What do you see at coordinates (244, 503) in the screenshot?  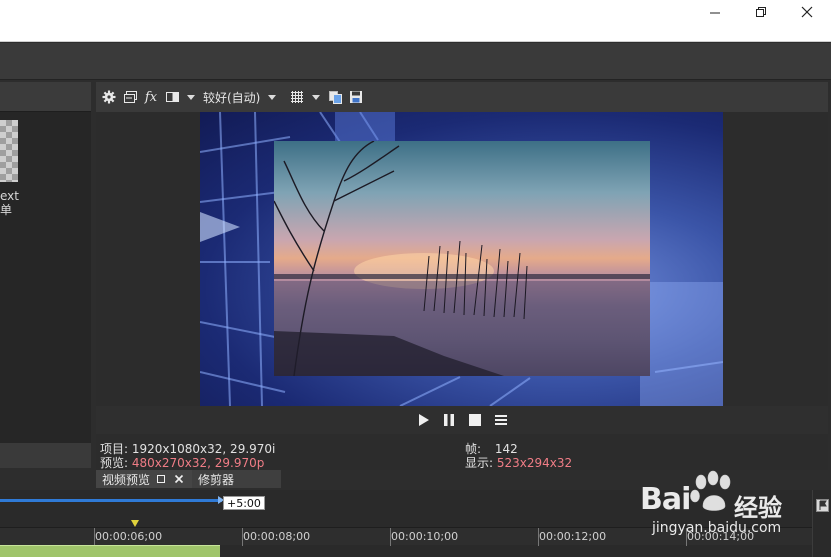 I see `loop-length-badge: +5:00` at bounding box center [244, 503].